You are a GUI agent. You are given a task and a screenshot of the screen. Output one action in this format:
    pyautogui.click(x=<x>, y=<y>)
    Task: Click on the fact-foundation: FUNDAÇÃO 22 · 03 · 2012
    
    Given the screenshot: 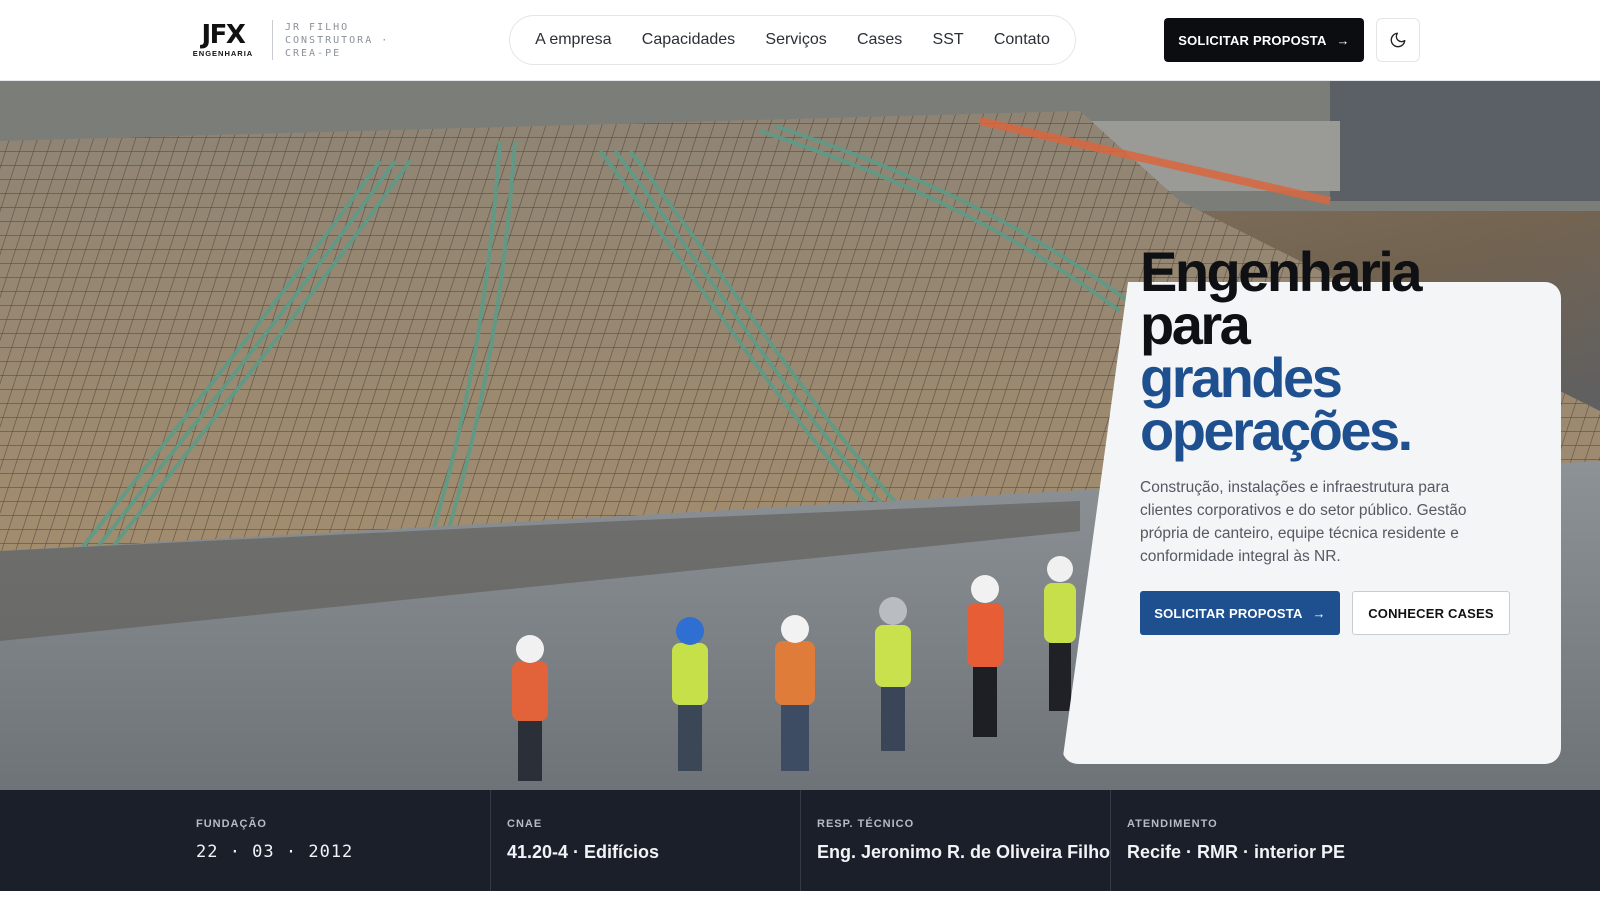 What is the action you would take?
    pyautogui.click(x=335, y=840)
    